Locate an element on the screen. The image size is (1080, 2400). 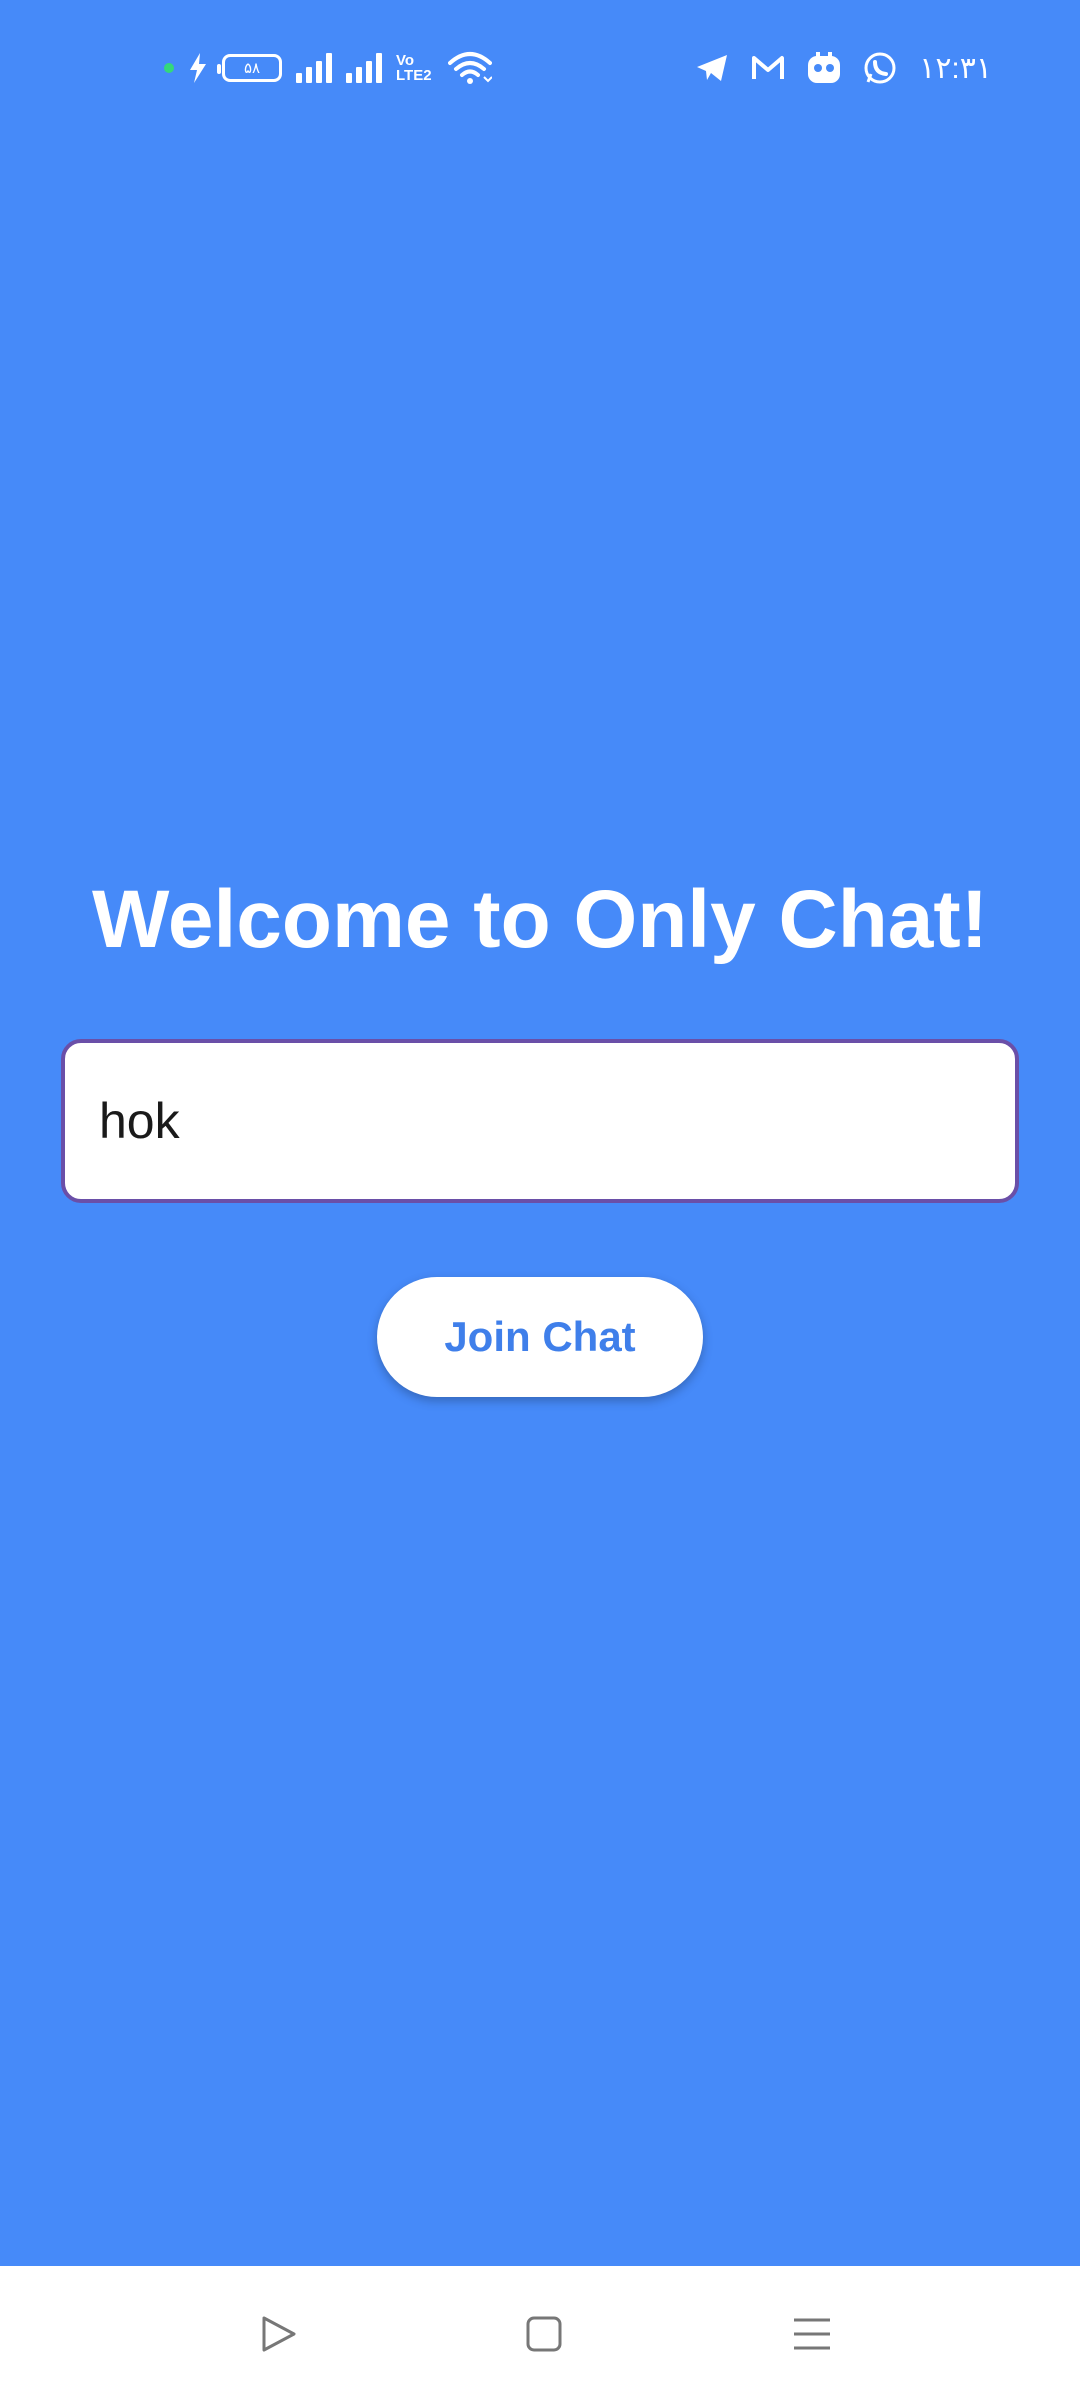
app-notification-icon is located at coordinates (824, 68).